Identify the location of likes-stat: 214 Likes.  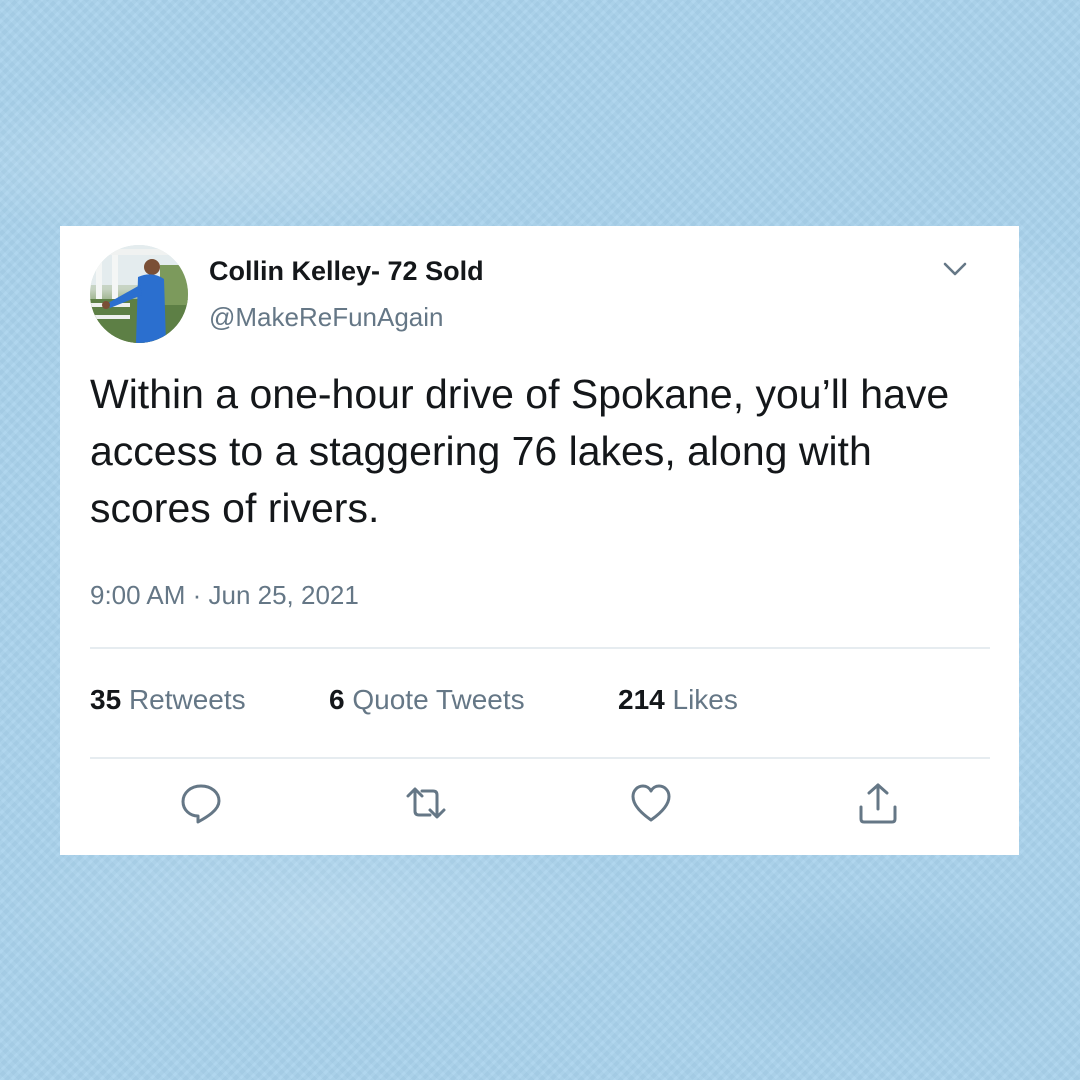
(678, 700).